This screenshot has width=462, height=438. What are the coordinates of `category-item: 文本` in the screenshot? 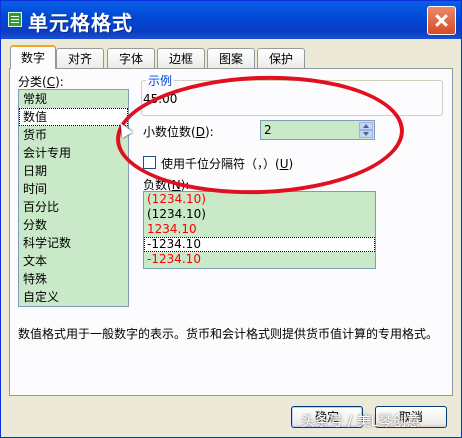 It's located at (73, 261).